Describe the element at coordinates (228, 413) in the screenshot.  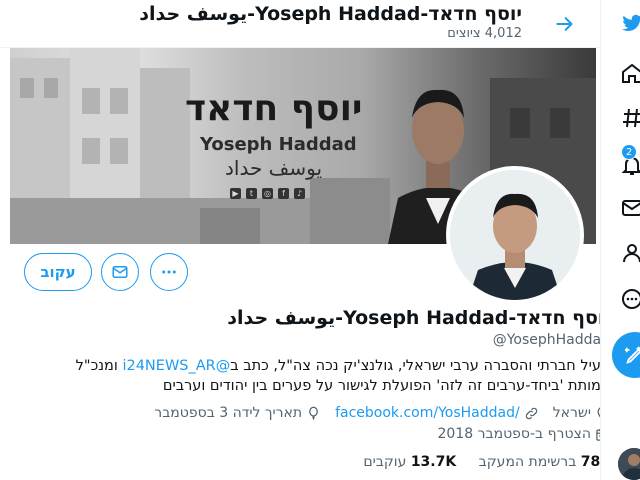
I see `birthday-text: תאריך לידה 3 בספטמבר` at that location.